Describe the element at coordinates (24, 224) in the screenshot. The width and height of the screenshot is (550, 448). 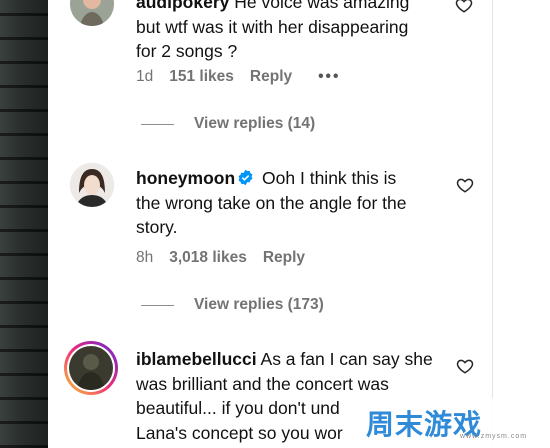
I see `background-image-edge` at that location.